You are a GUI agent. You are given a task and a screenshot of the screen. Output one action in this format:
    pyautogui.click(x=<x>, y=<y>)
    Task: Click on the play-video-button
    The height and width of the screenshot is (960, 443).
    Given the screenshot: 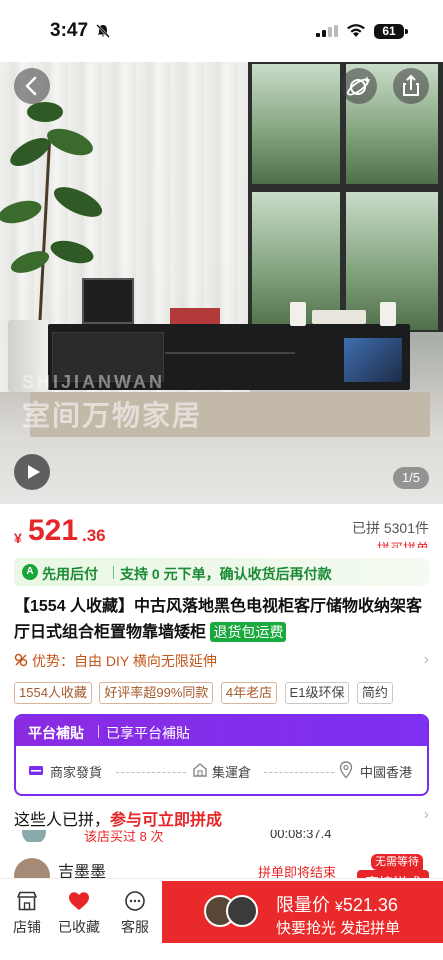 What is the action you would take?
    pyautogui.click(x=32, y=472)
    